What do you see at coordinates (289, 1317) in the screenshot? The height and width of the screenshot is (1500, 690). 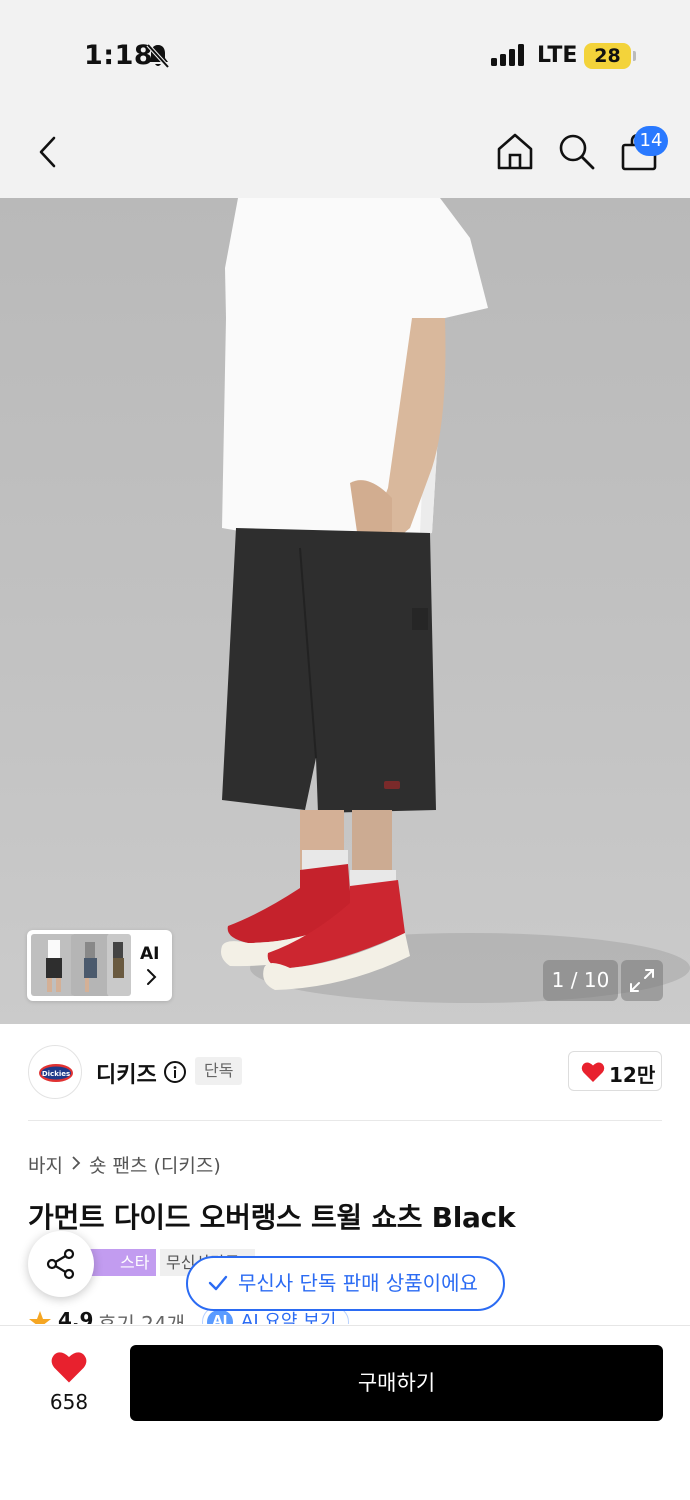 I see `ai-summary-label: AI 요약 보기` at bounding box center [289, 1317].